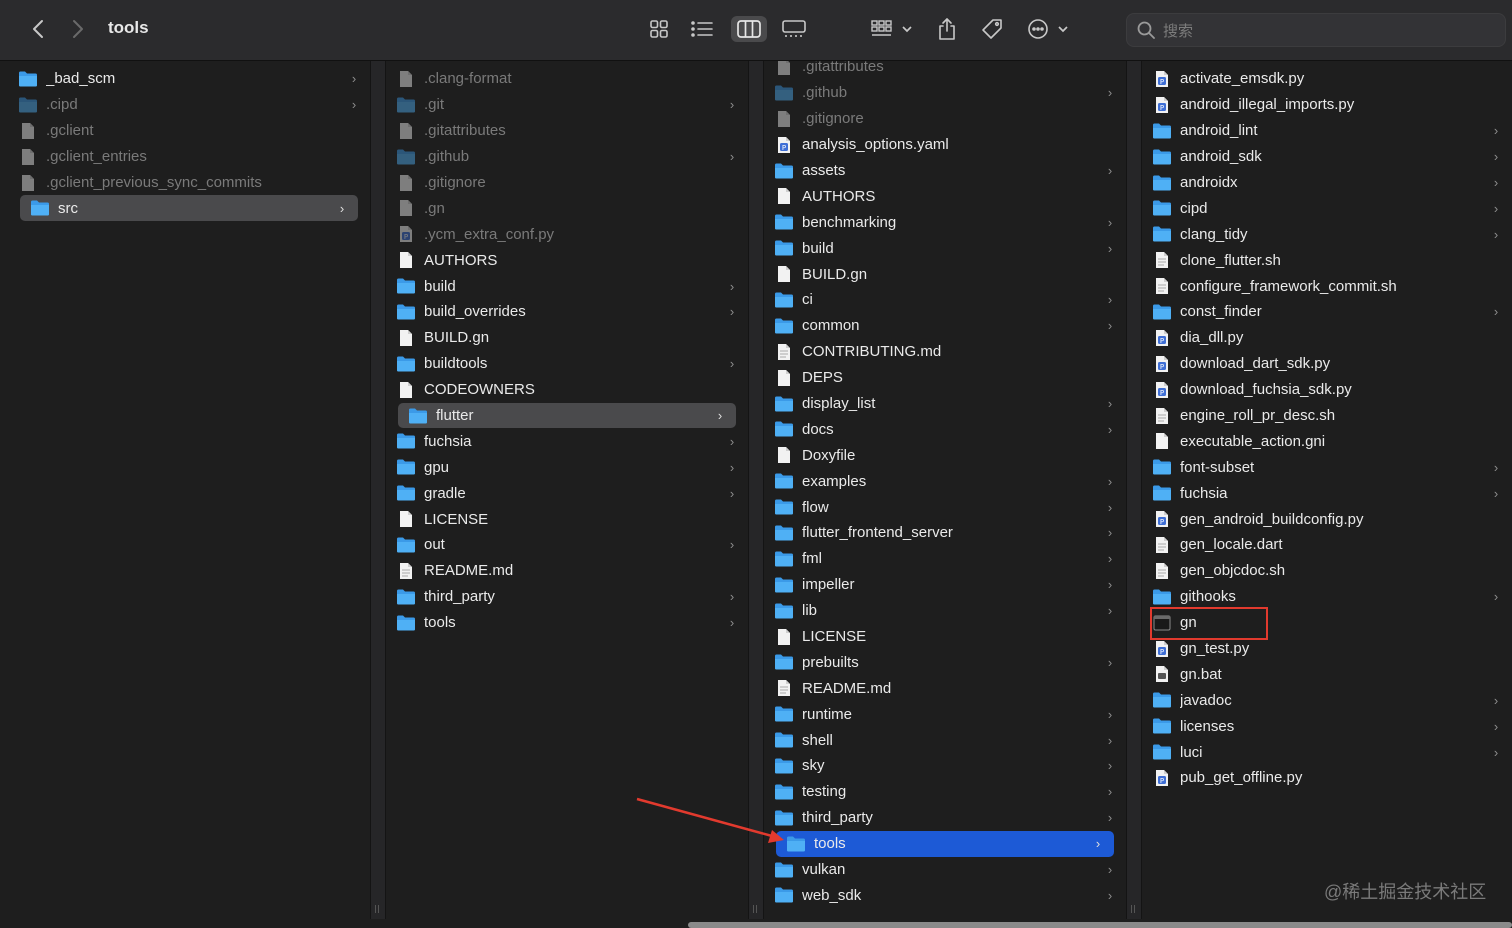 The height and width of the screenshot is (928, 1512). Describe the element at coordinates (945, 896) in the screenshot. I see `folder-row: web_sdk ›` at that location.